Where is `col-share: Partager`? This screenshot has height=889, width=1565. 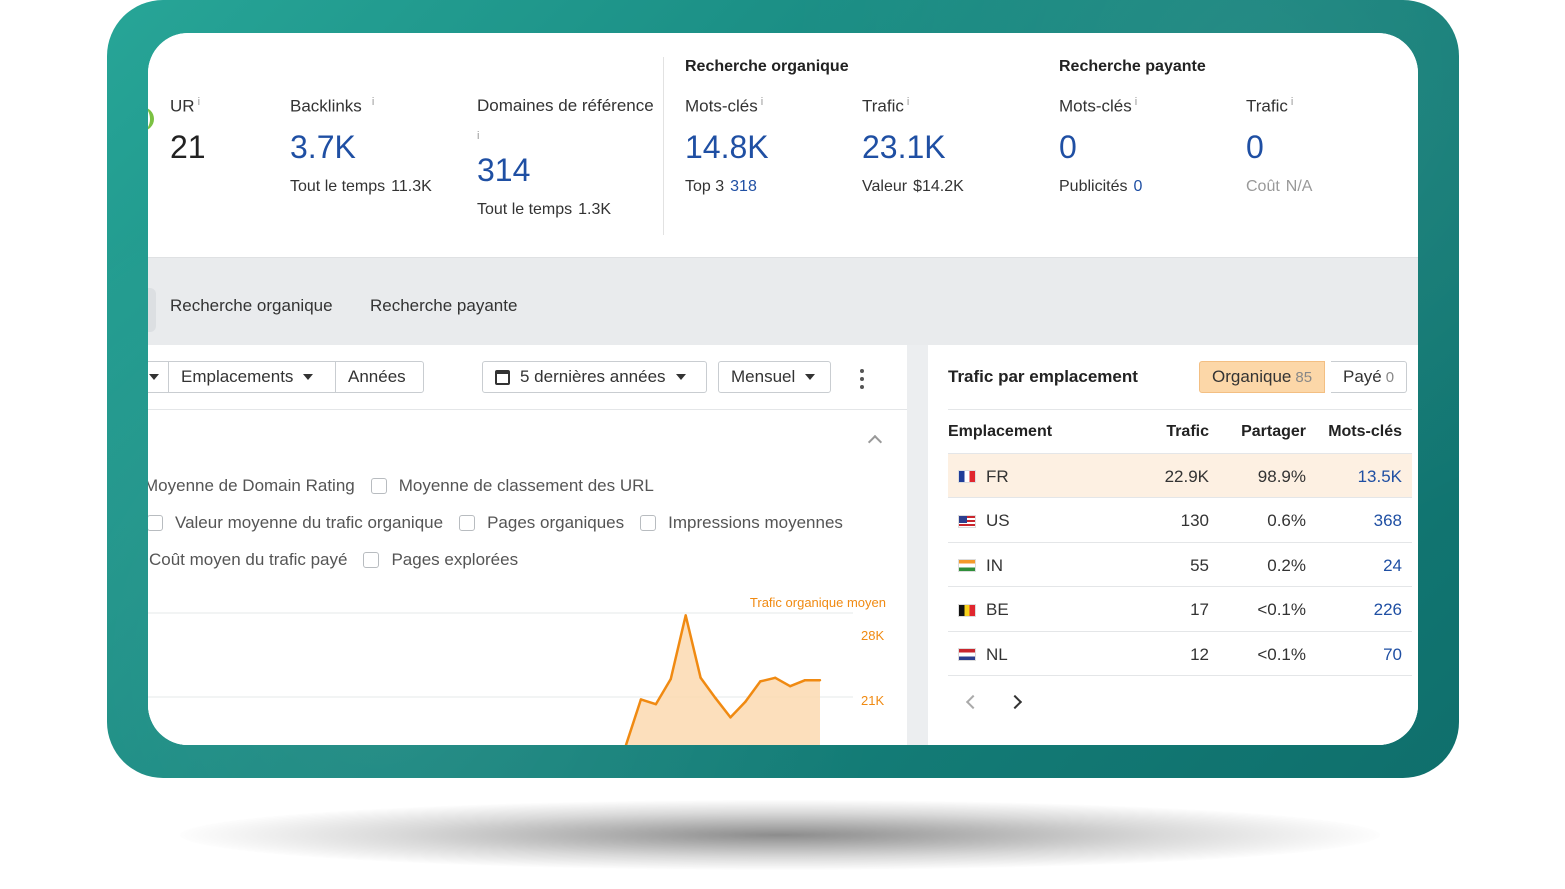 col-share: Partager is located at coordinates (1273, 432).